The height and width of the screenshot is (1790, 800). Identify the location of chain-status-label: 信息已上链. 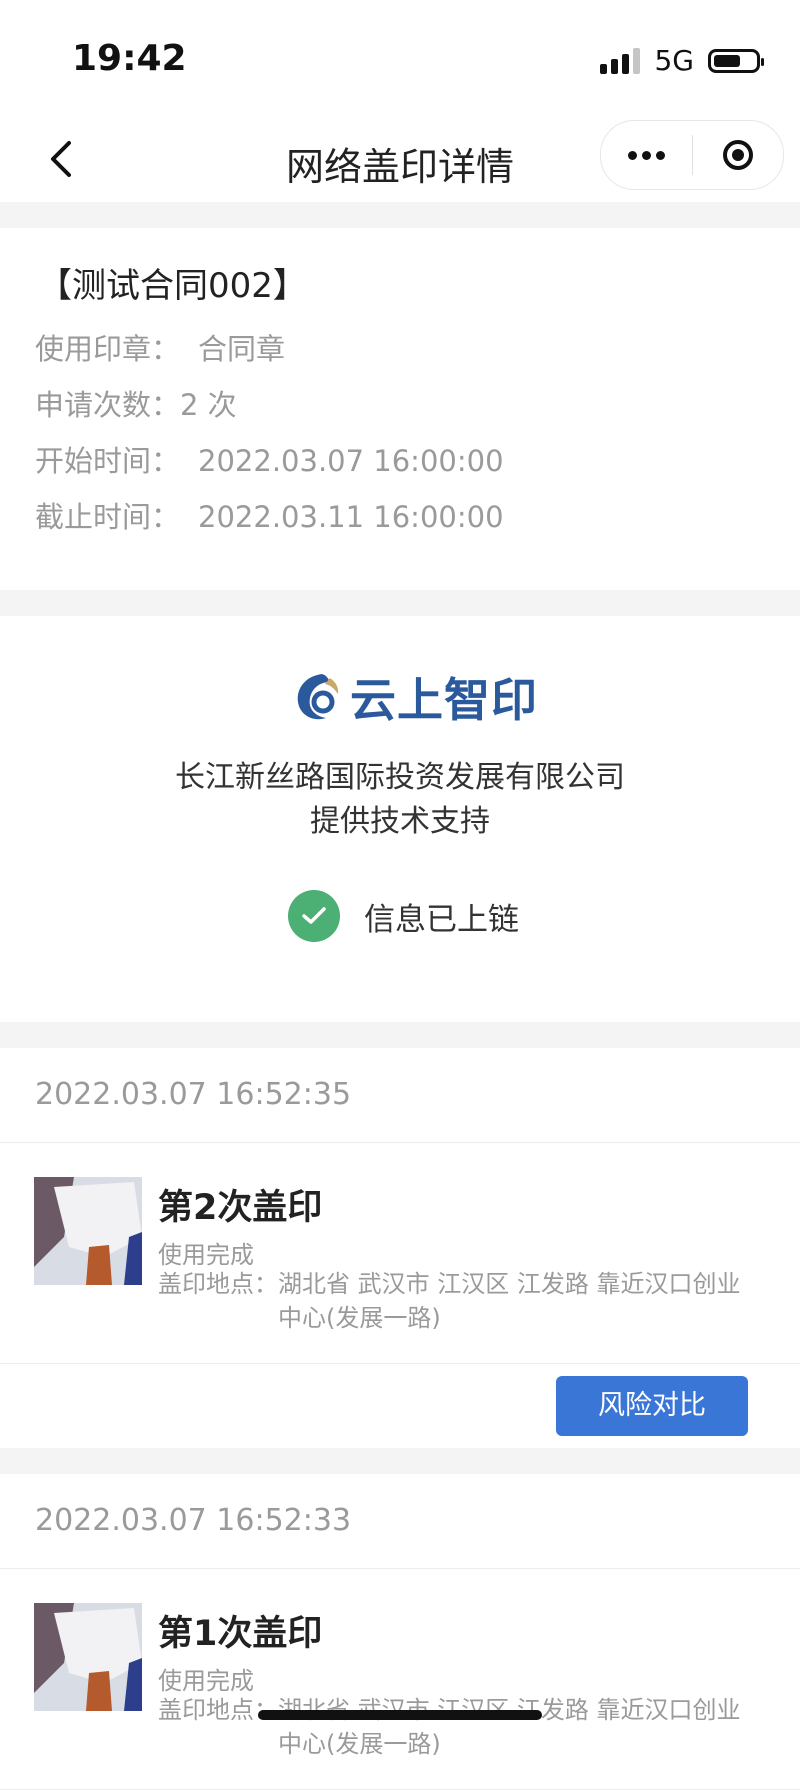
(441, 919).